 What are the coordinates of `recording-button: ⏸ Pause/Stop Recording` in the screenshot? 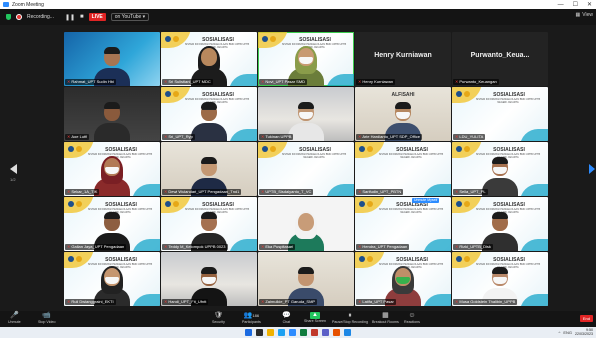 It's located at (350, 318).